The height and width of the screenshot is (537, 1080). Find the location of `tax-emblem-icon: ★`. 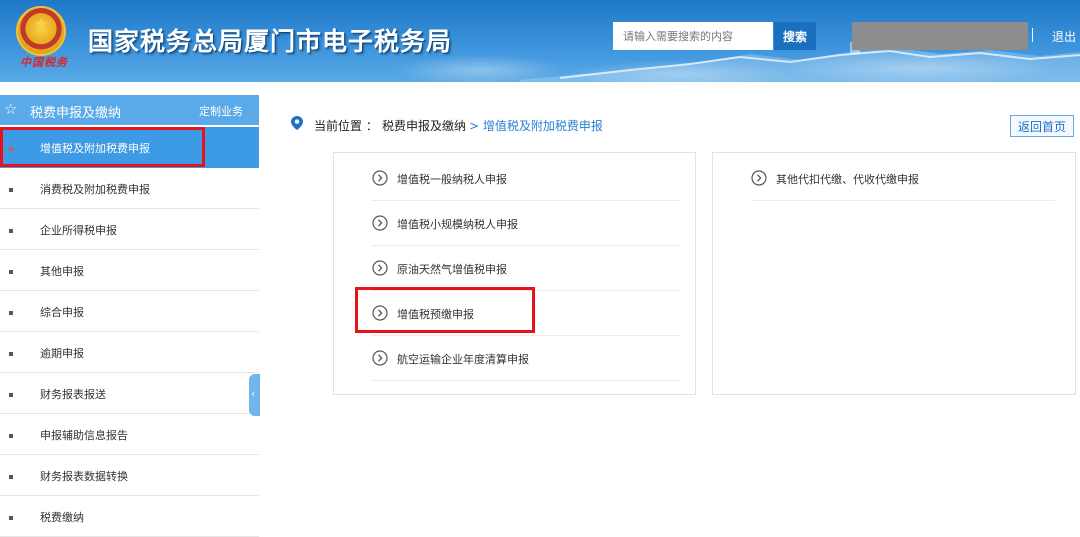

tax-emblem-icon: ★ is located at coordinates (41, 31).